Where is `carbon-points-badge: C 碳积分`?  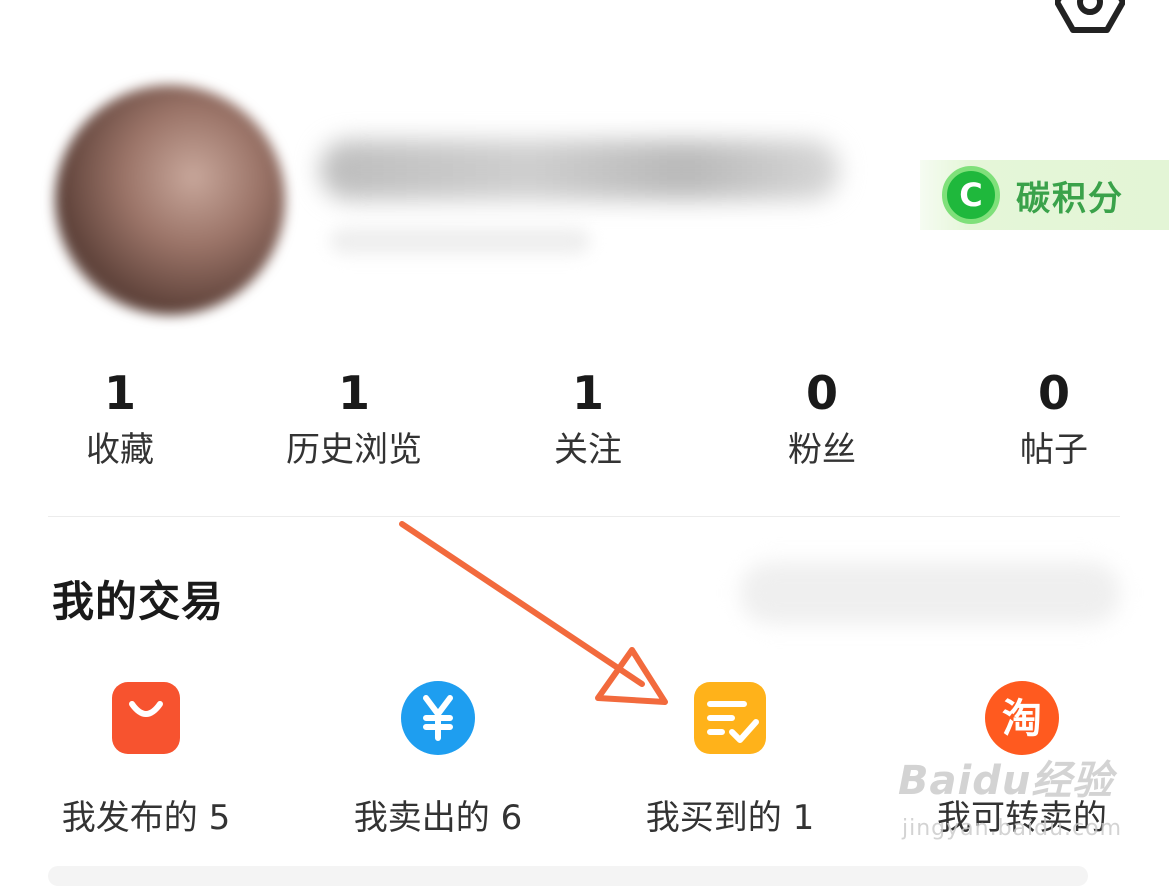
carbon-points-badge: C 碳积分 is located at coordinates (1044, 195).